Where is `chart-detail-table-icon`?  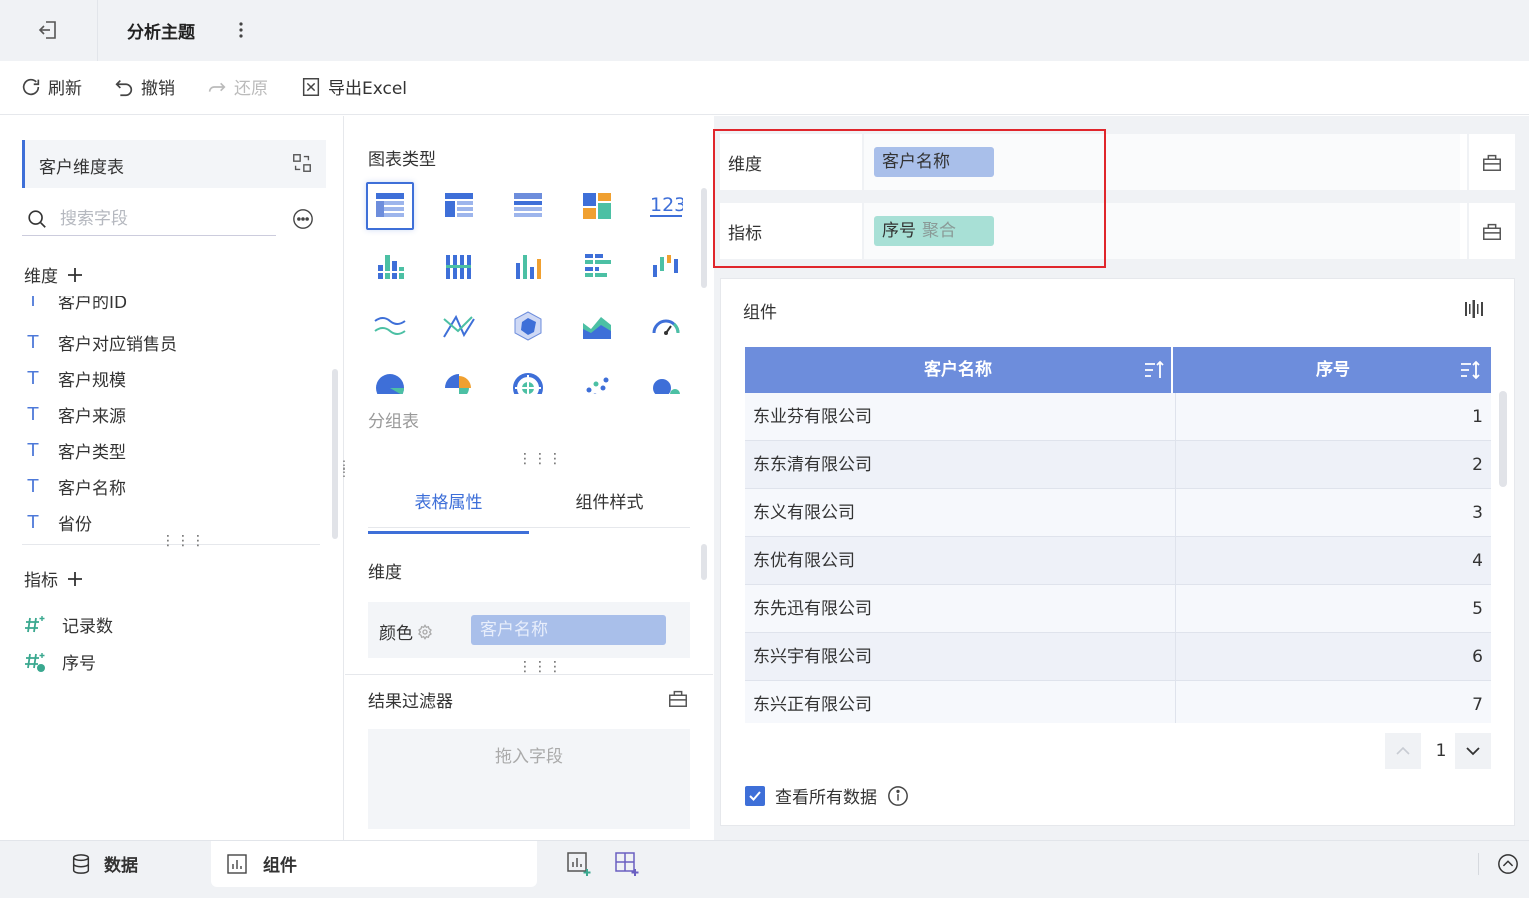
chart-detail-table-icon is located at coordinates (459, 206).